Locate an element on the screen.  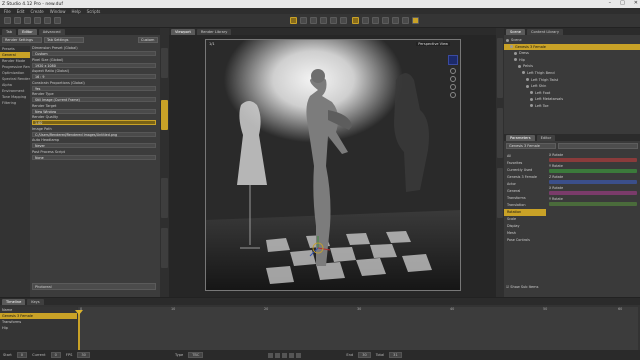
minimize-button: – is located at coordinates (610, 3).